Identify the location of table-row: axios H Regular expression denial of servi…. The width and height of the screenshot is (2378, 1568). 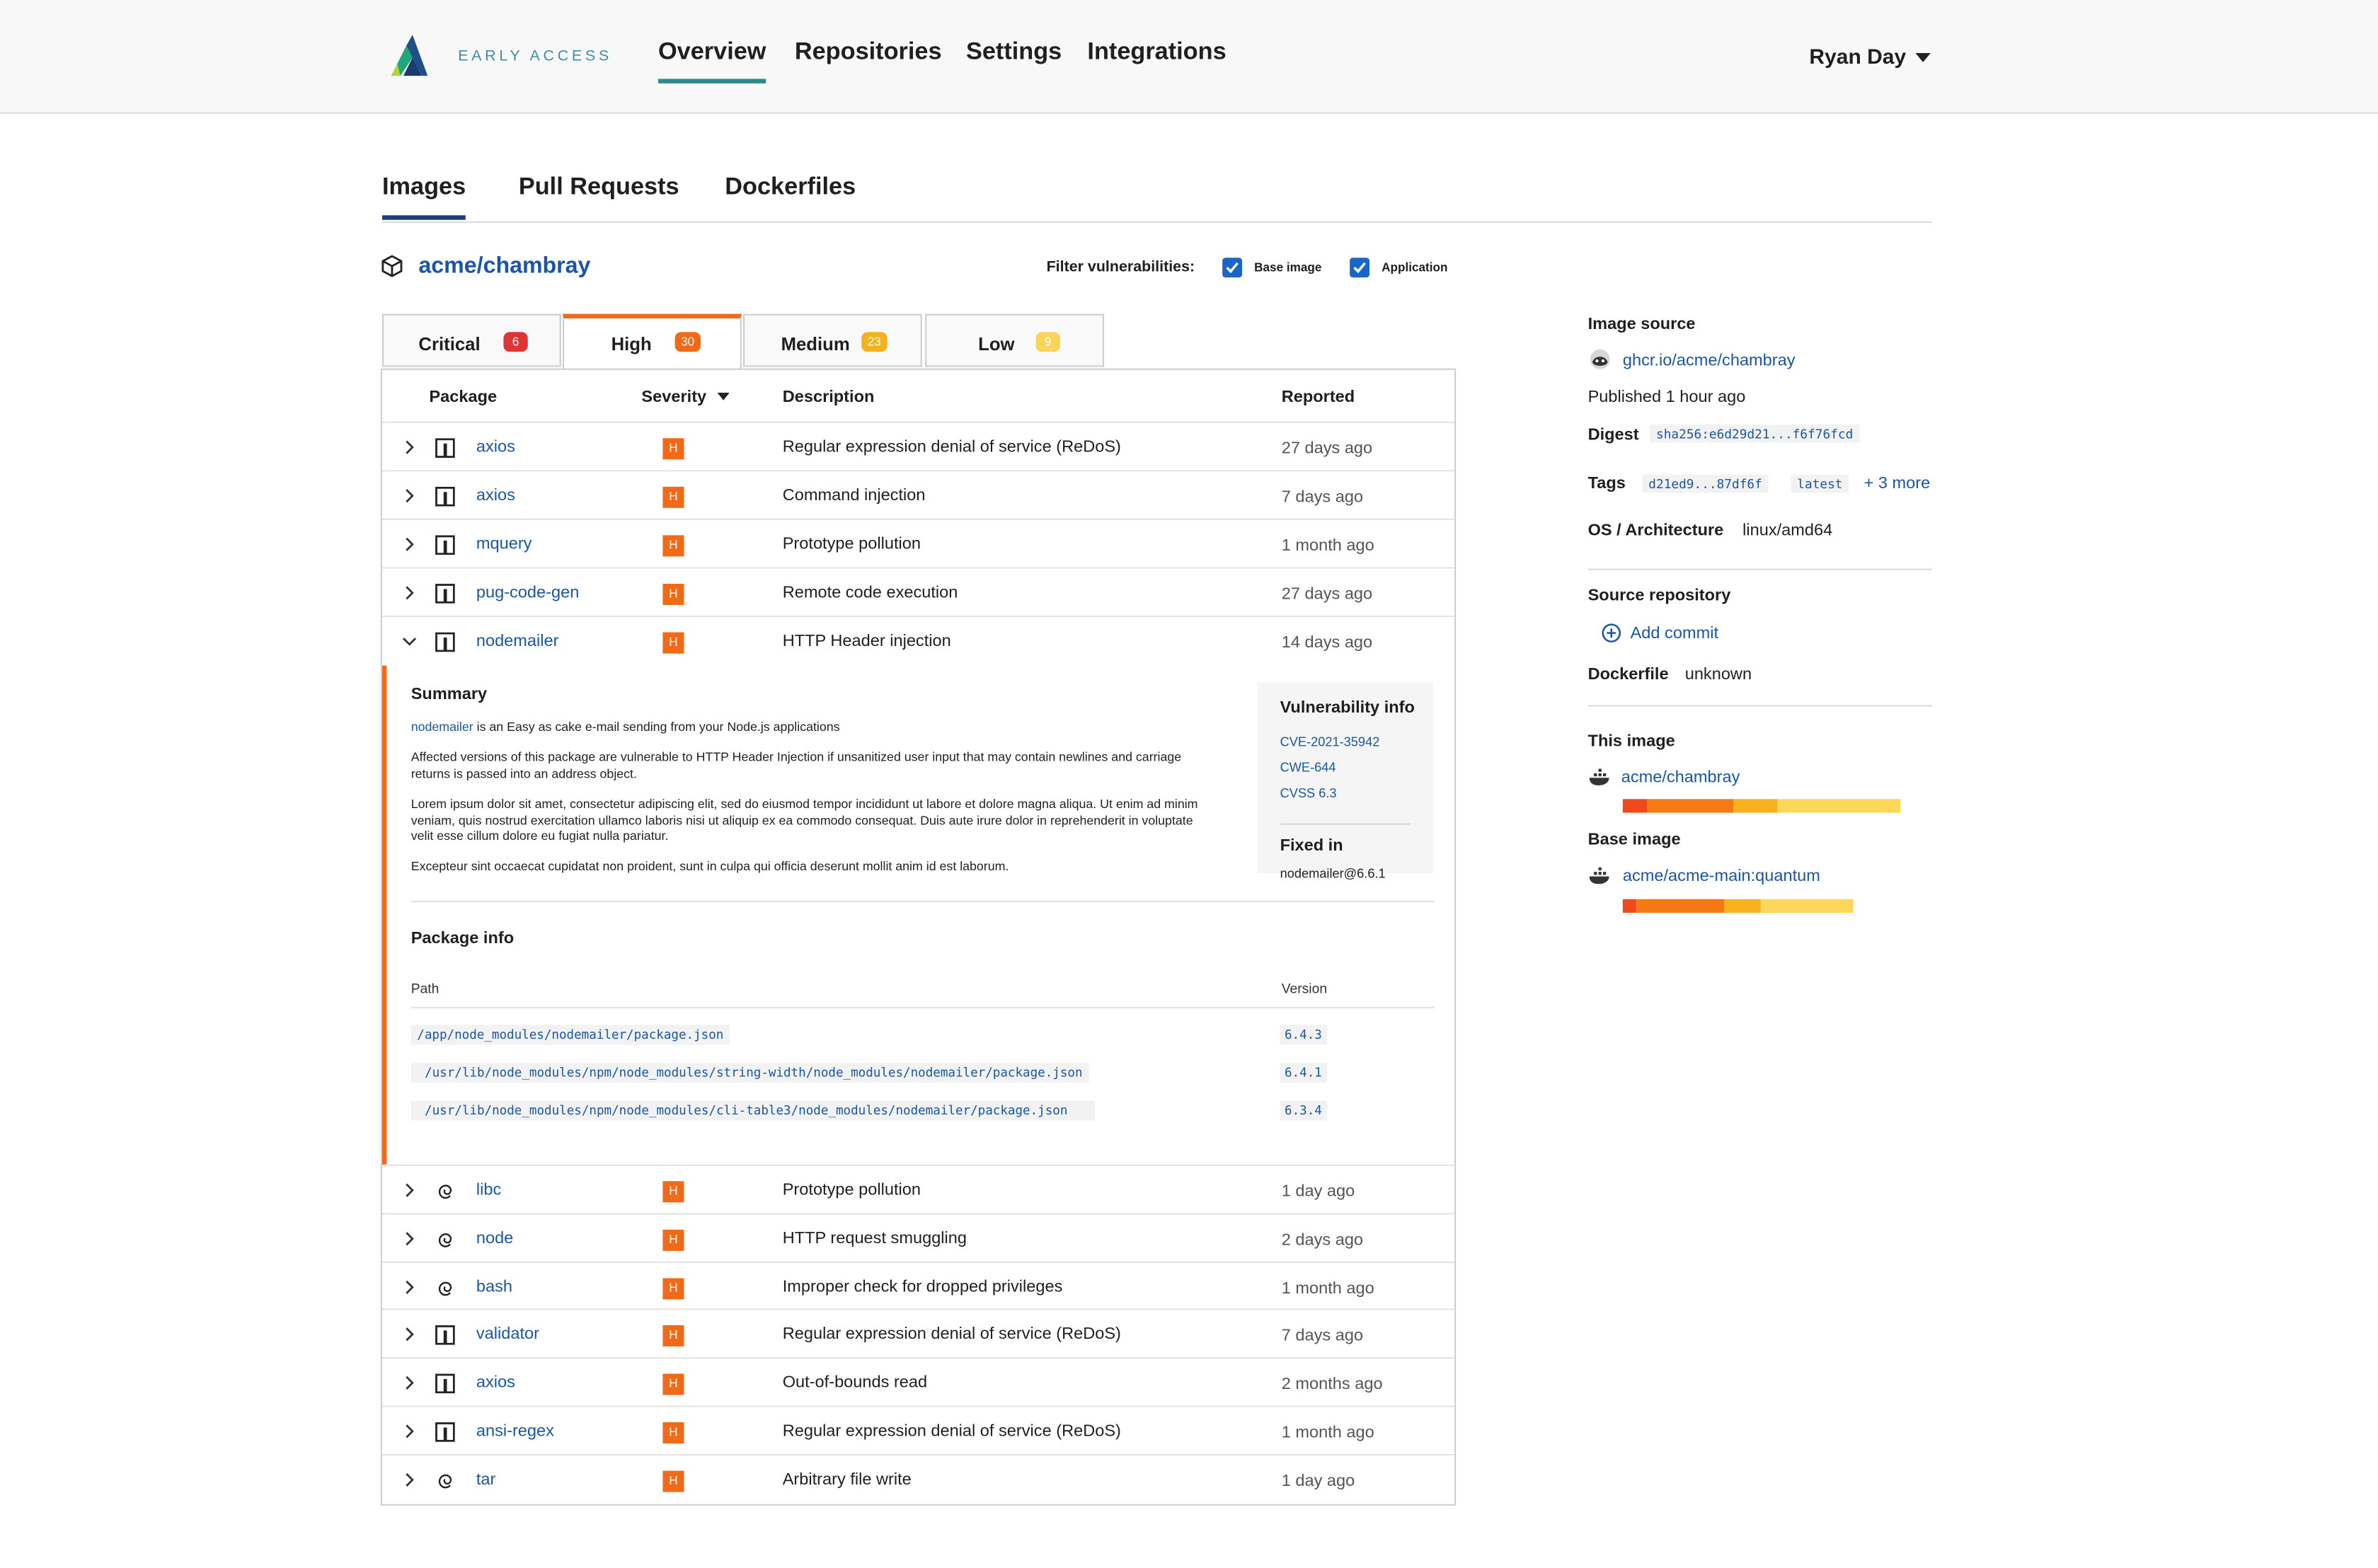
(918, 446).